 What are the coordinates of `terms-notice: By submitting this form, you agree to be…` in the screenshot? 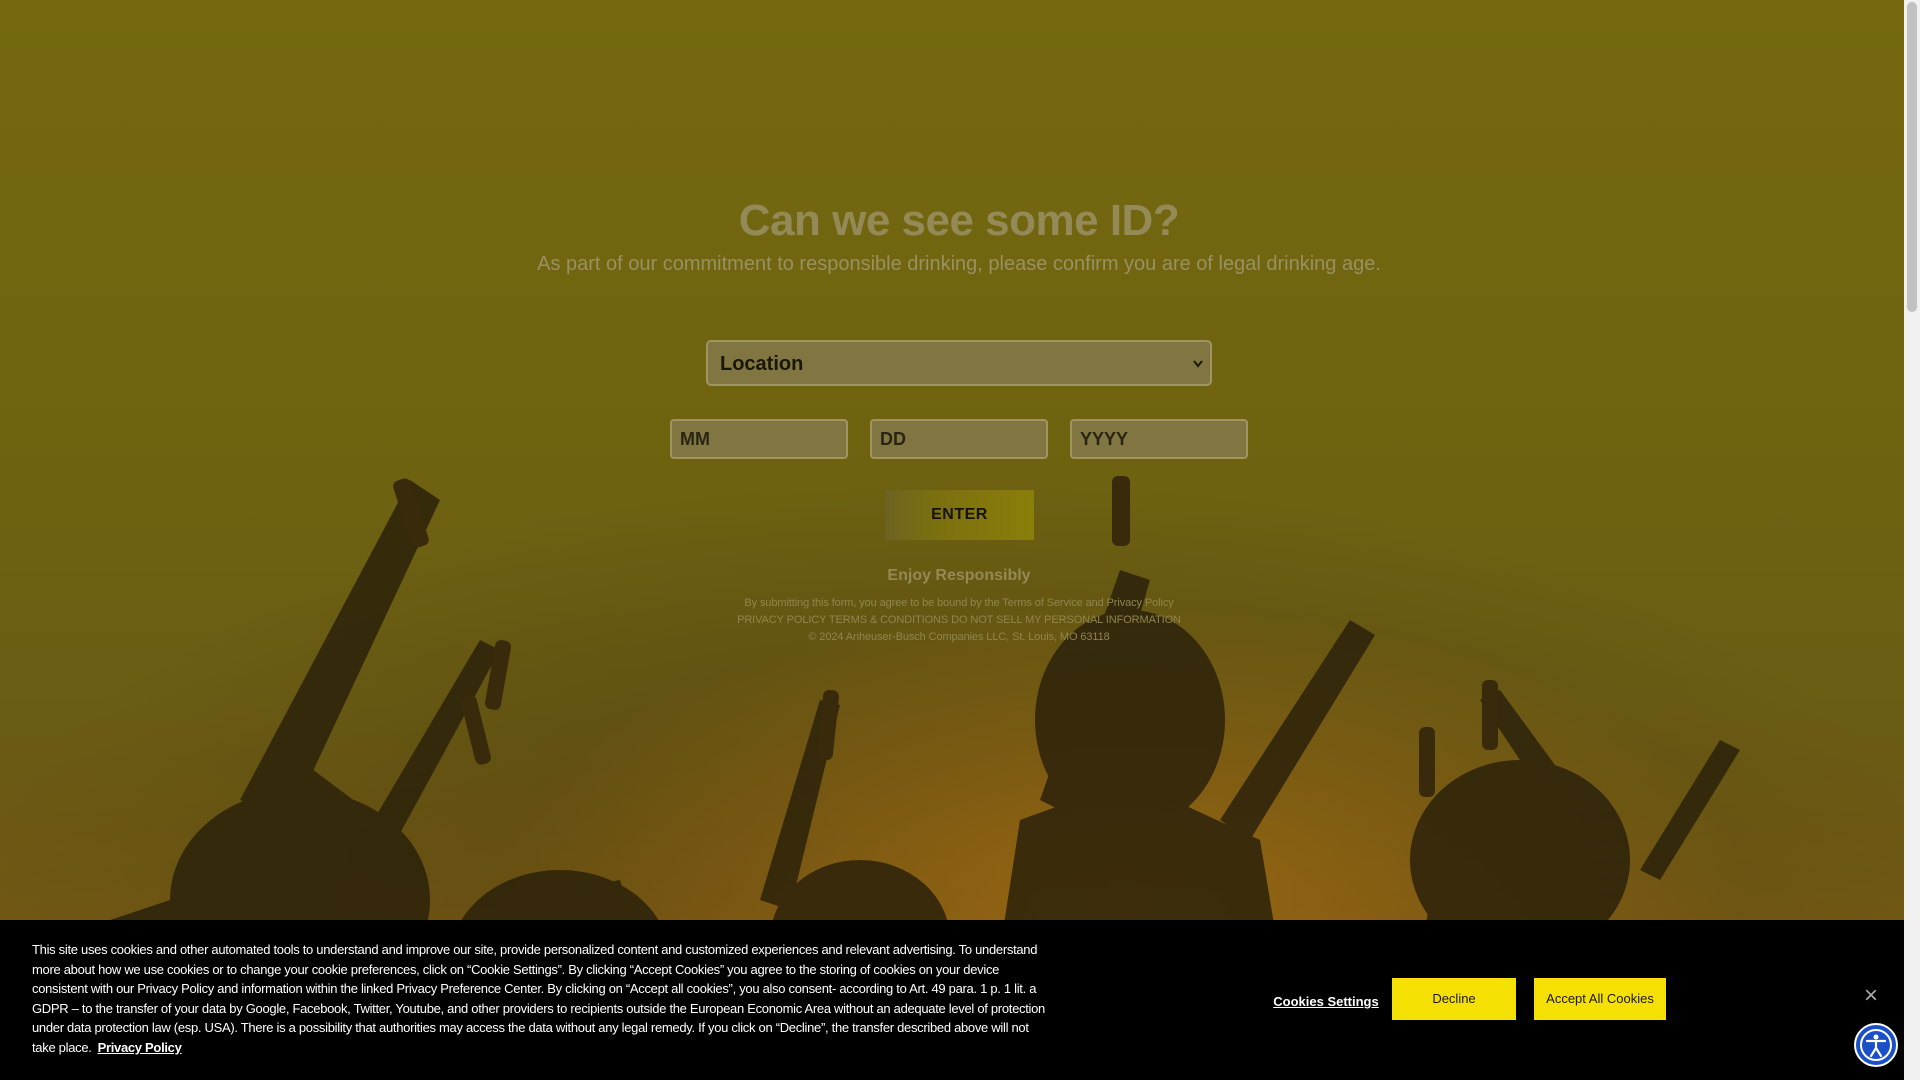 It's located at (959, 603).